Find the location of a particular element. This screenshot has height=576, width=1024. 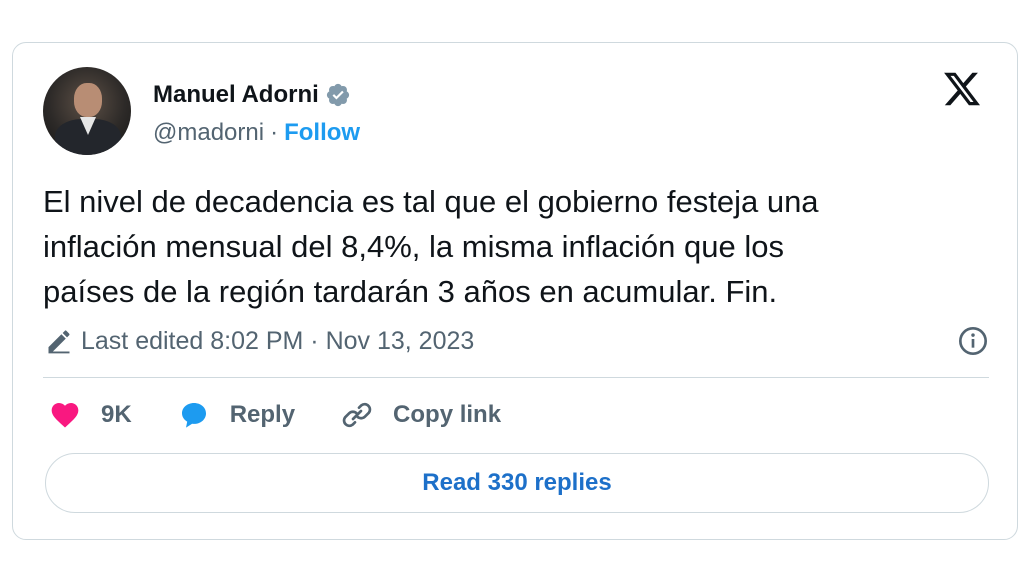

copy-link-label: Copy link is located at coordinates (447, 414).